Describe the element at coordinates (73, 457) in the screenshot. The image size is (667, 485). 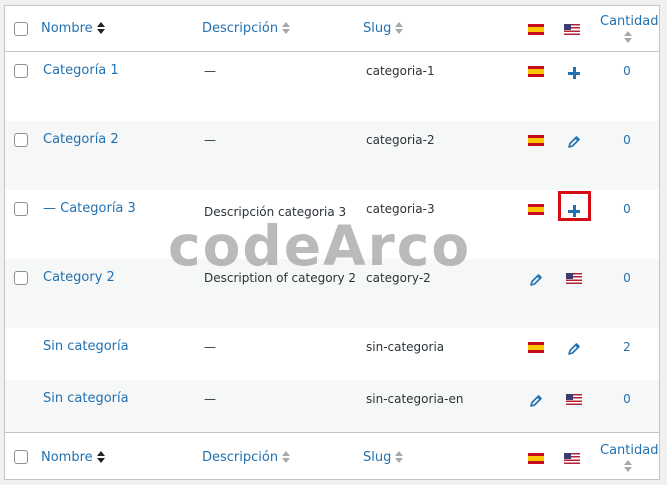
I see `column-name-footer: Nombre` at that location.